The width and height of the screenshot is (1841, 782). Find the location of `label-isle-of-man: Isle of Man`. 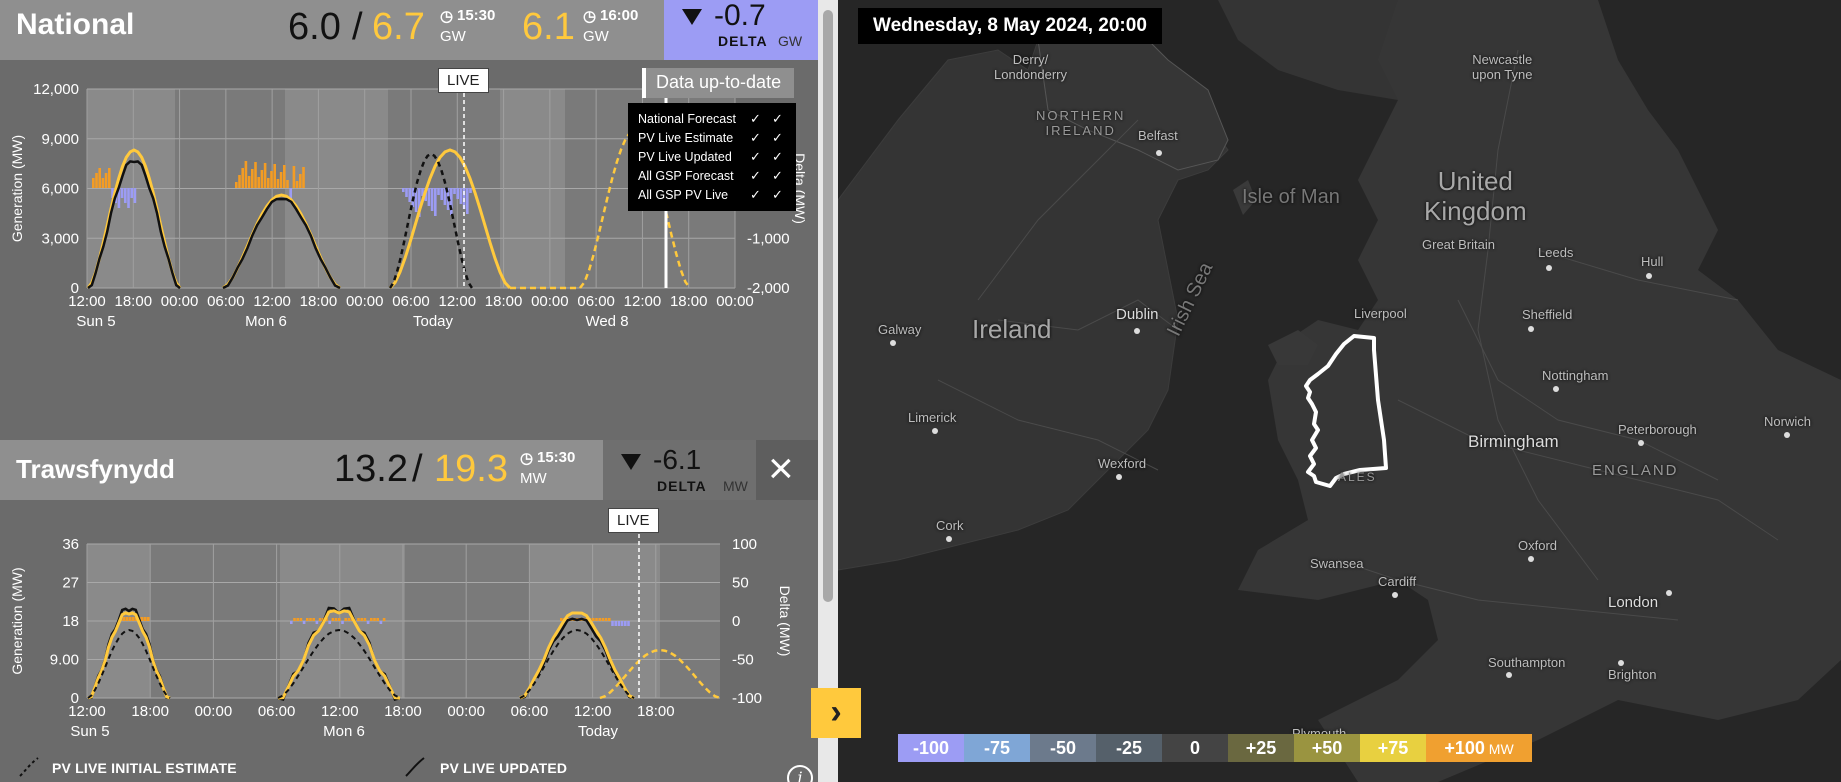

label-isle-of-man: Isle of Man is located at coordinates (1291, 197).